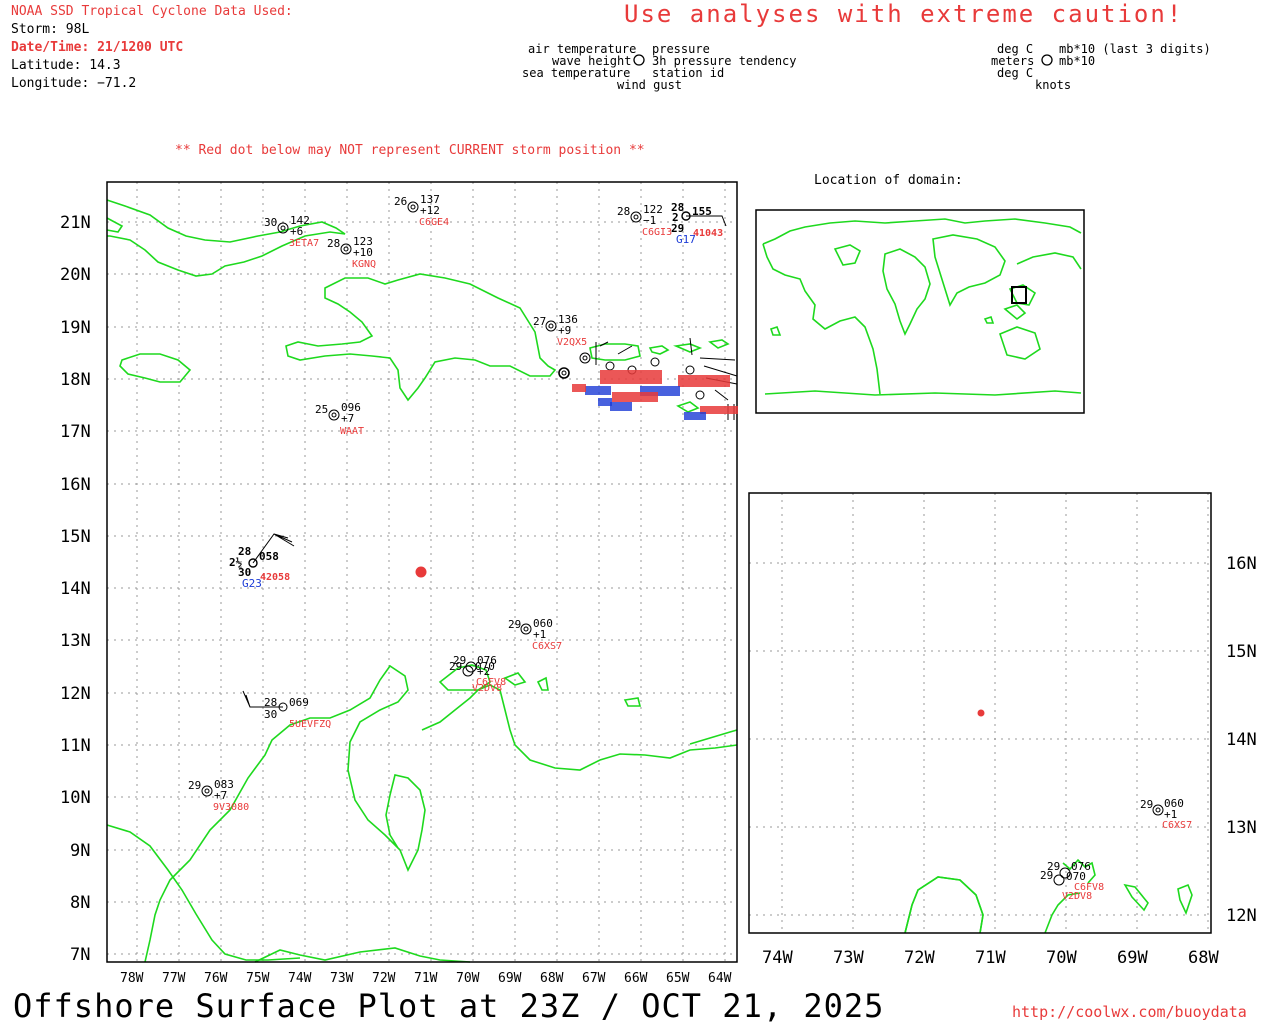 This screenshot has width=1280, height=1025. What do you see at coordinates (80, 851) in the screenshot?
I see `lat-9n: 9N` at bounding box center [80, 851].